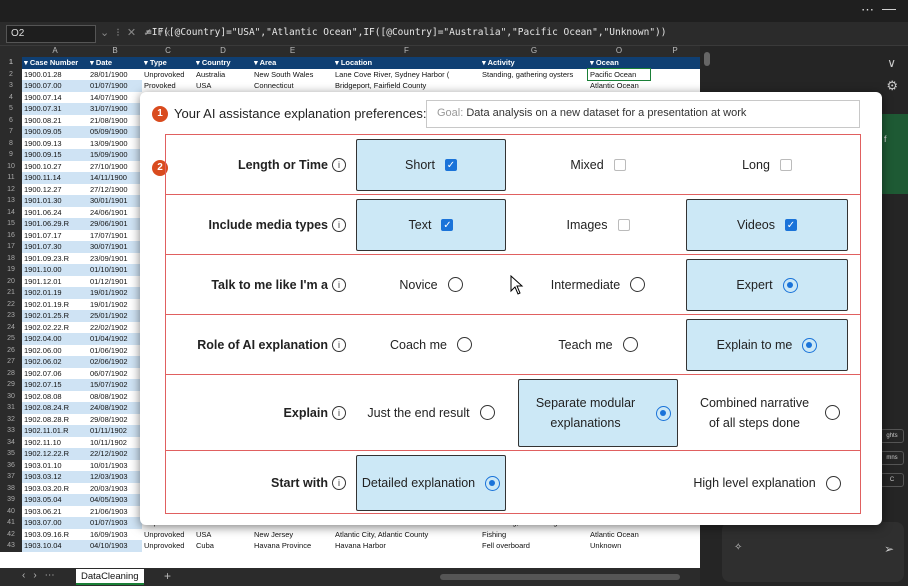 The image size is (908, 586). What do you see at coordinates (619, 535) in the screenshot?
I see `table-cell: Atlantic Ocean` at bounding box center [619, 535].